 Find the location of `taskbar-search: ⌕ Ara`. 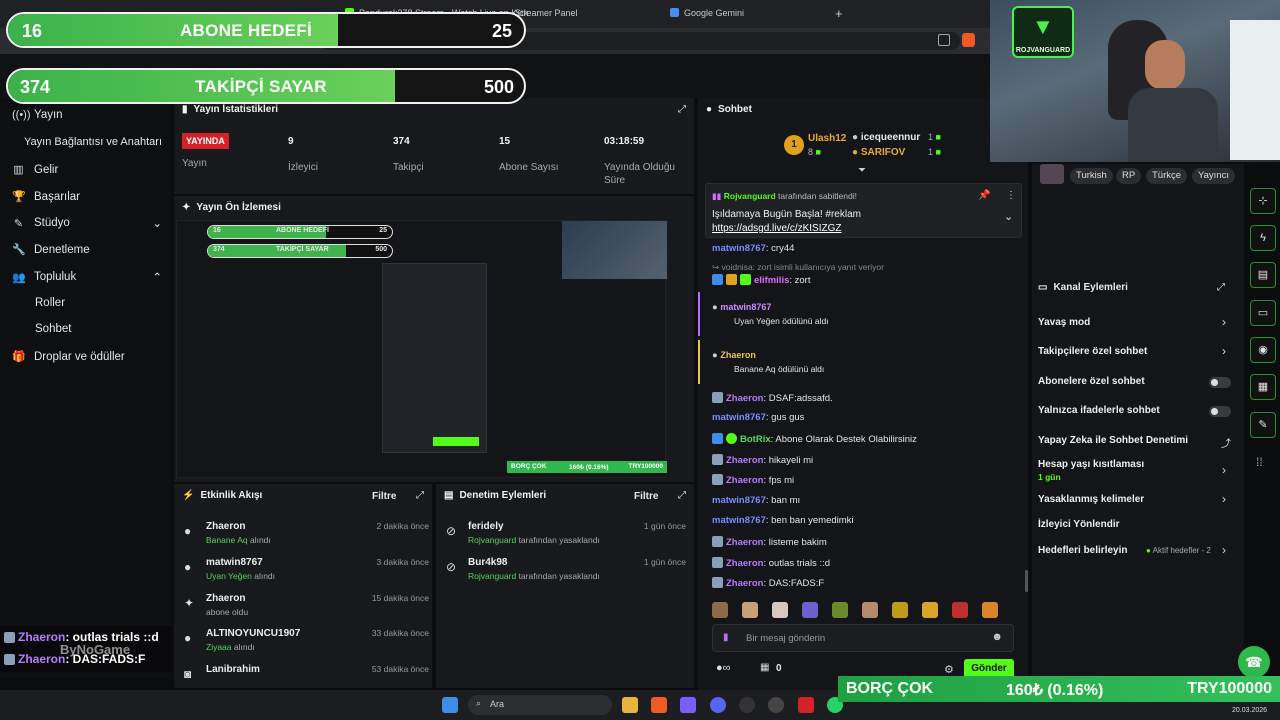

taskbar-search: ⌕ Ara is located at coordinates (540, 705).